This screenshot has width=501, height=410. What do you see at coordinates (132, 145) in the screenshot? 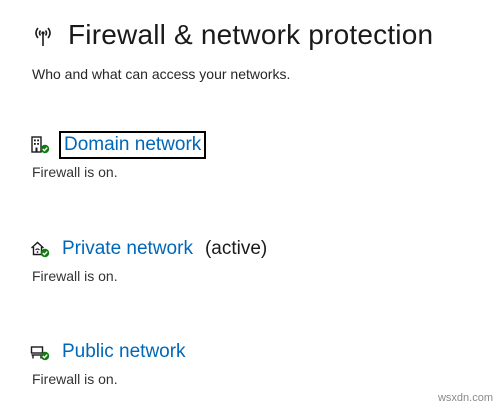
I see `domain-network-link: Domain network` at bounding box center [132, 145].